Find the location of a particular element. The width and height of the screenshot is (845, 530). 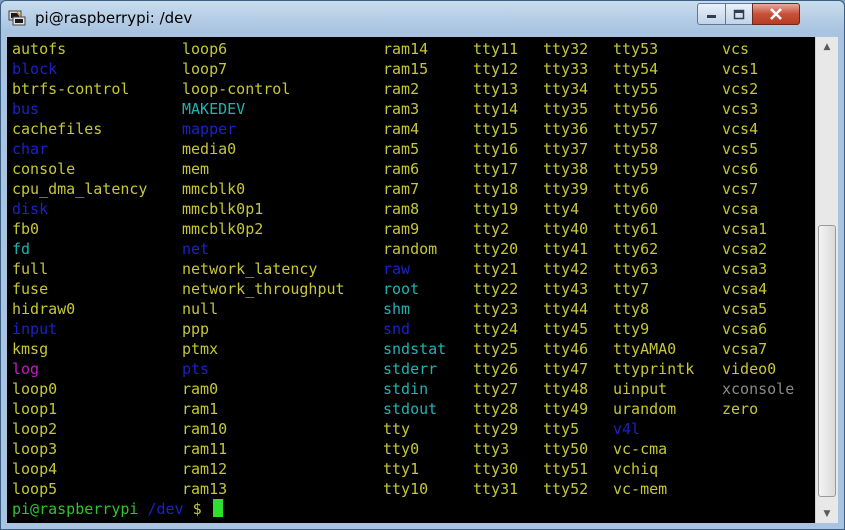

file-entry: tty54 is located at coordinates (636, 69).